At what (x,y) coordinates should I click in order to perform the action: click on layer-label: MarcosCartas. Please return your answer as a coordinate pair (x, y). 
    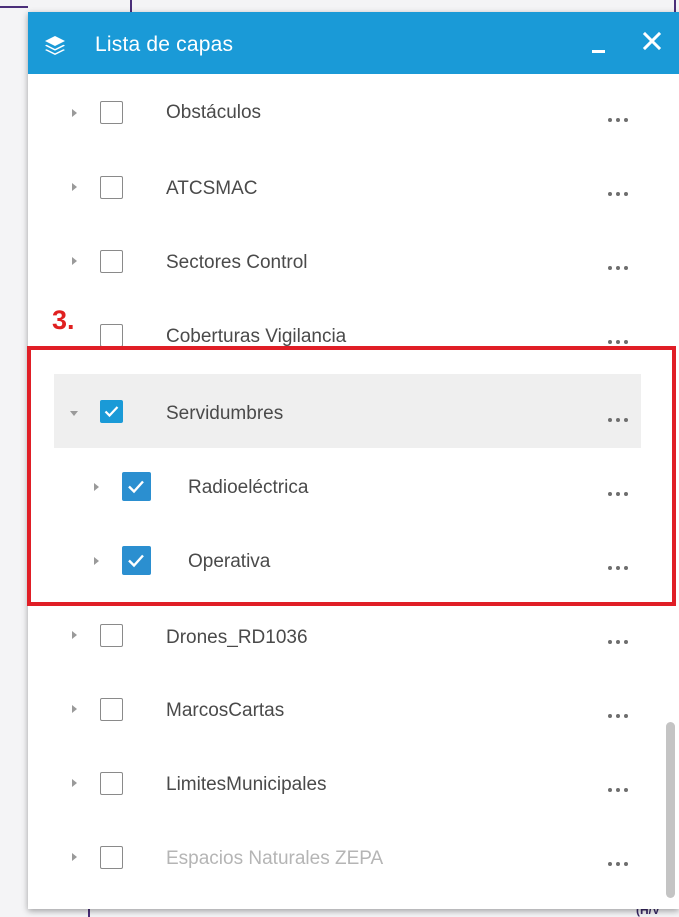
    Looking at the image, I should click on (225, 711).